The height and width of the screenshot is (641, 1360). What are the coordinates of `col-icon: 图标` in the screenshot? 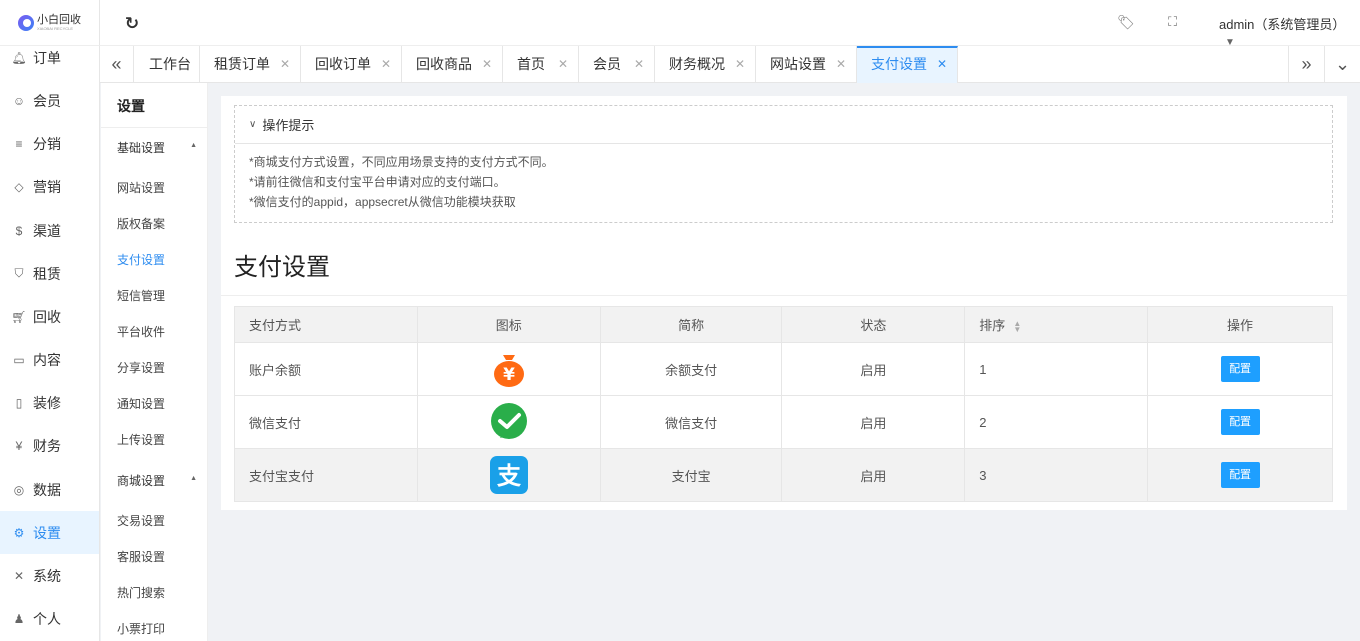 It's located at (508, 324).